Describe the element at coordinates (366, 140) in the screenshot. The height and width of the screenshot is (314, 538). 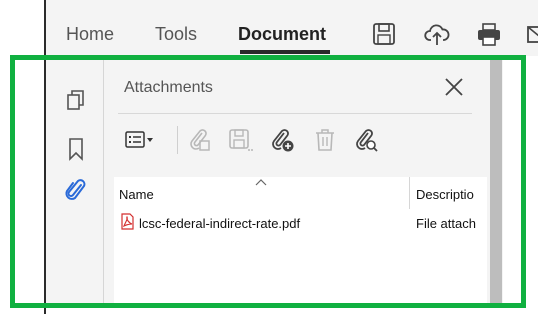
I see `search-attachment-icon` at that location.